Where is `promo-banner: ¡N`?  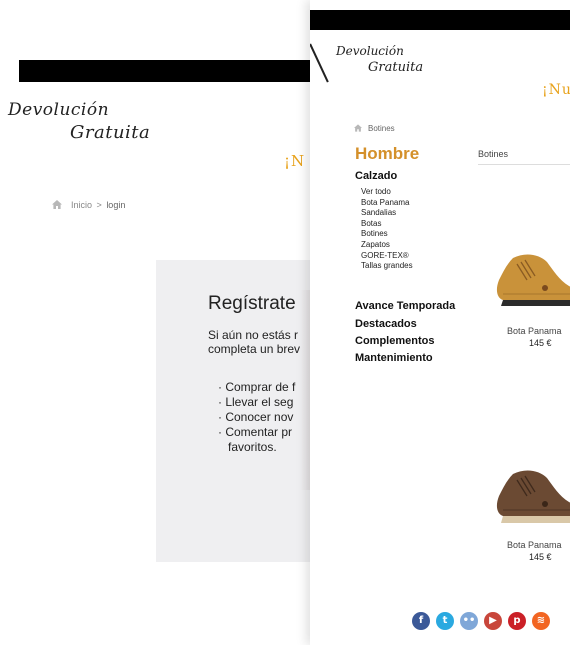
promo-banner: ¡N is located at coordinates (294, 161).